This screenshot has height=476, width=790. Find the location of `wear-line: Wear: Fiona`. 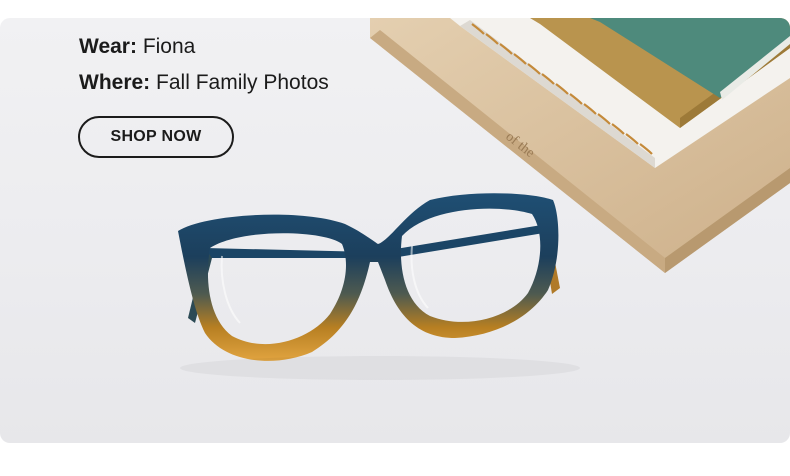

wear-line: Wear: Fiona is located at coordinates (137, 47).